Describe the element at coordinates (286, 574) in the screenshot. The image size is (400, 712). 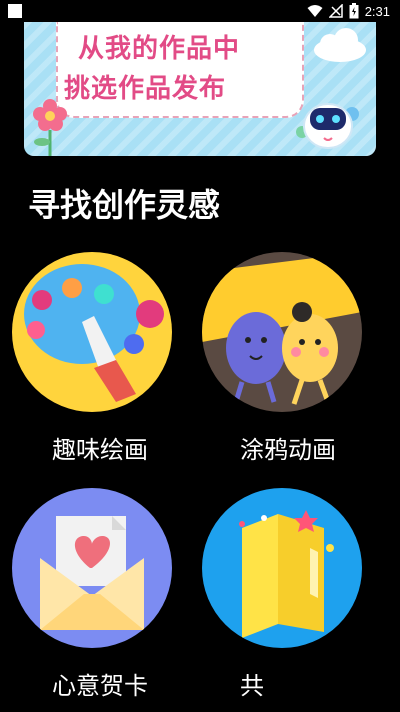
I see `book-icon` at that location.